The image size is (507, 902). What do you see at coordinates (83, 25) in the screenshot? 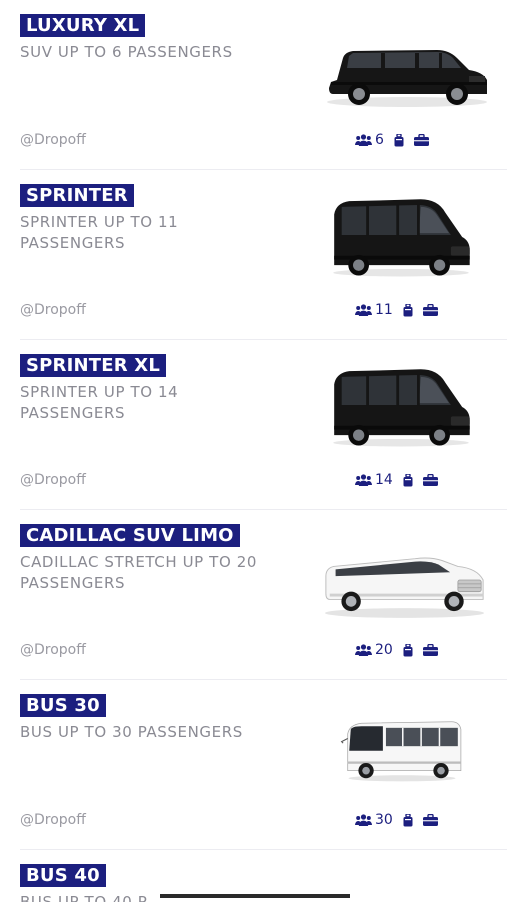
I see `vehicle-title: LUXURY XL` at bounding box center [83, 25].